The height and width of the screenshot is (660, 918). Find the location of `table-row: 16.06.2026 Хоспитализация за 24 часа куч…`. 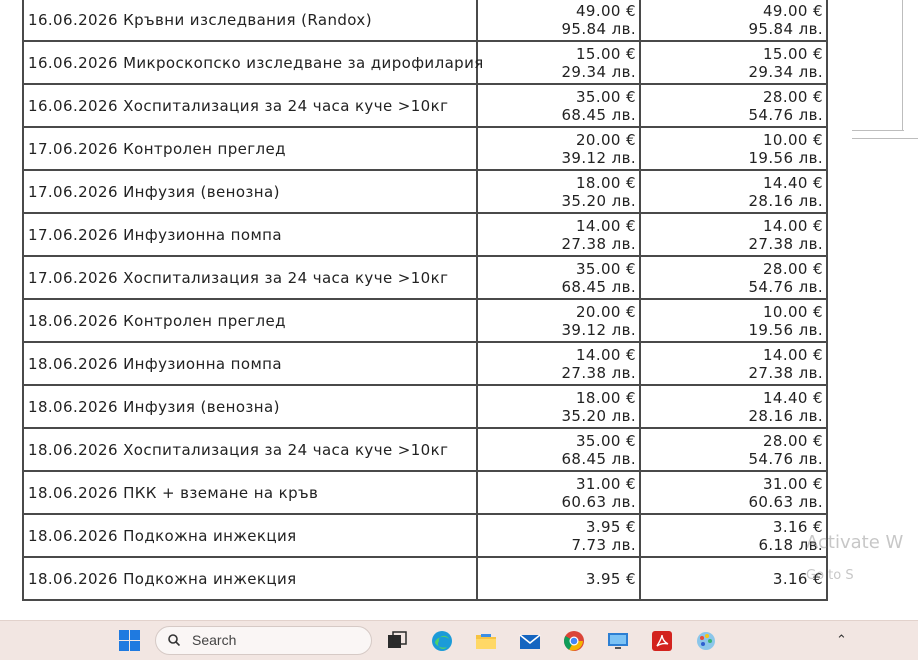

table-row: 16.06.2026 Хоспитализация за 24 часа куч… is located at coordinates (425, 105).